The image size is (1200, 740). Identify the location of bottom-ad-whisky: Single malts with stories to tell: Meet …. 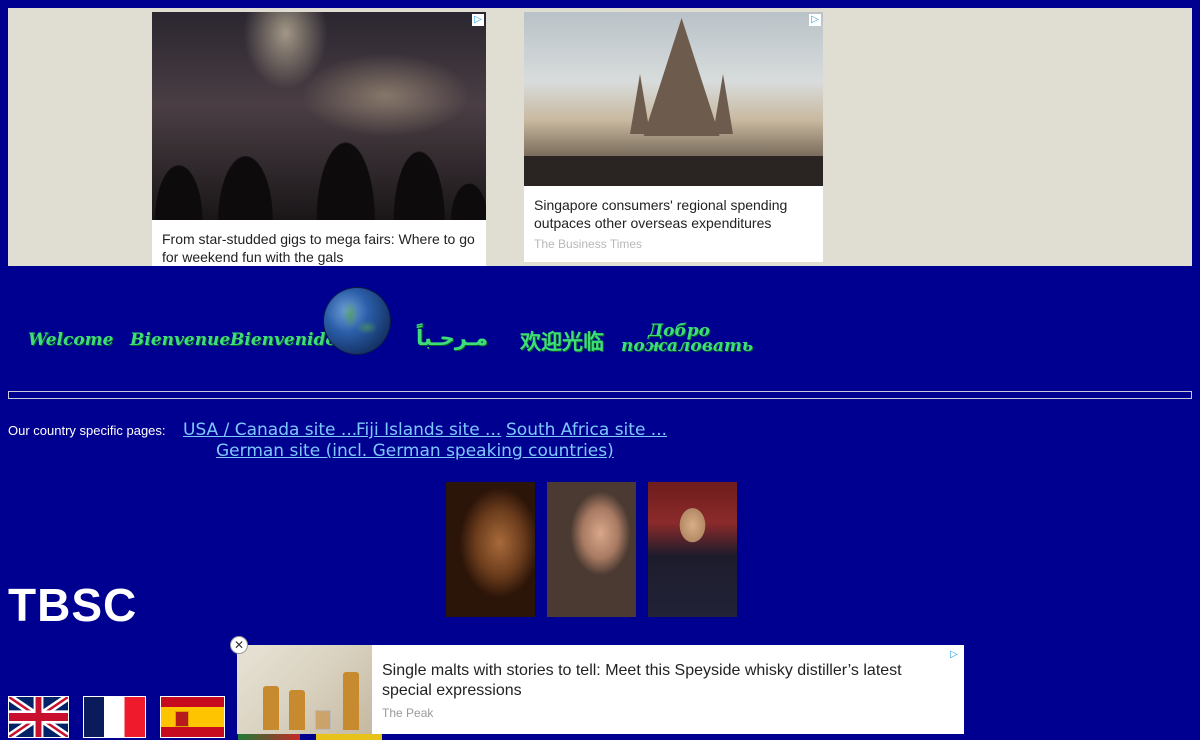
(600, 689).